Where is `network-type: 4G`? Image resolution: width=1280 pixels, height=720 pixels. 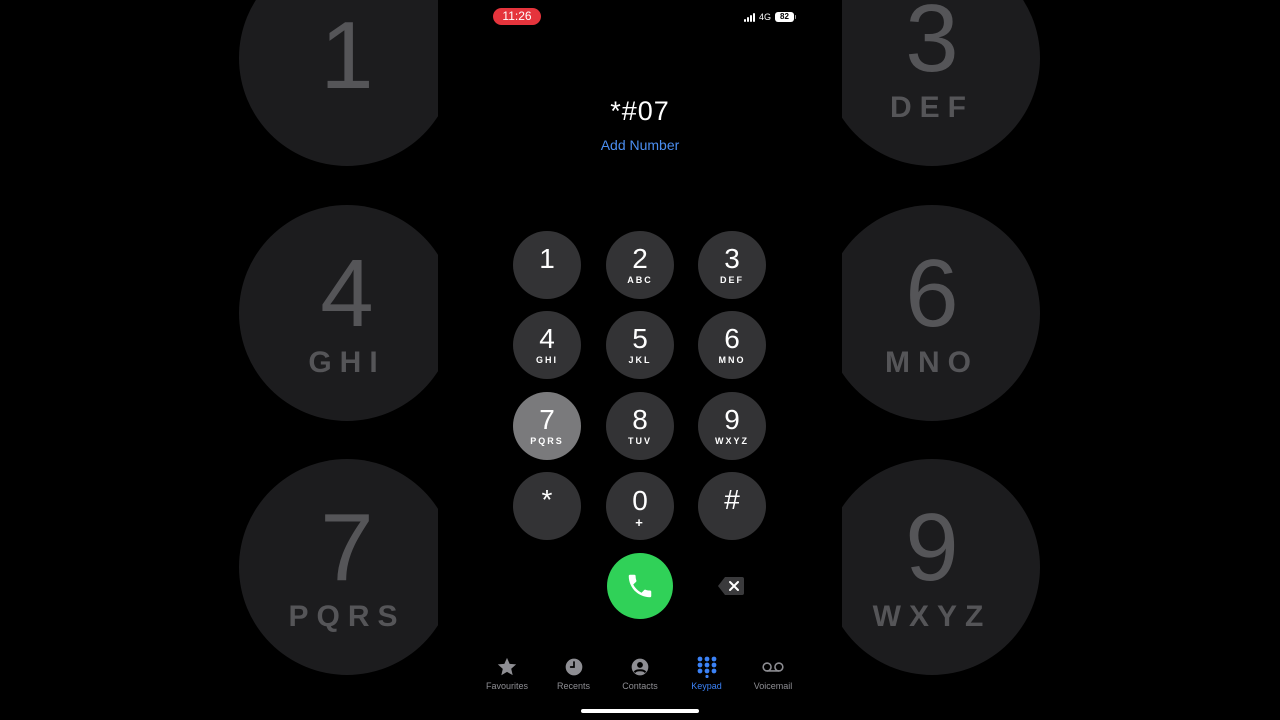 network-type: 4G is located at coordinates (764, 17).